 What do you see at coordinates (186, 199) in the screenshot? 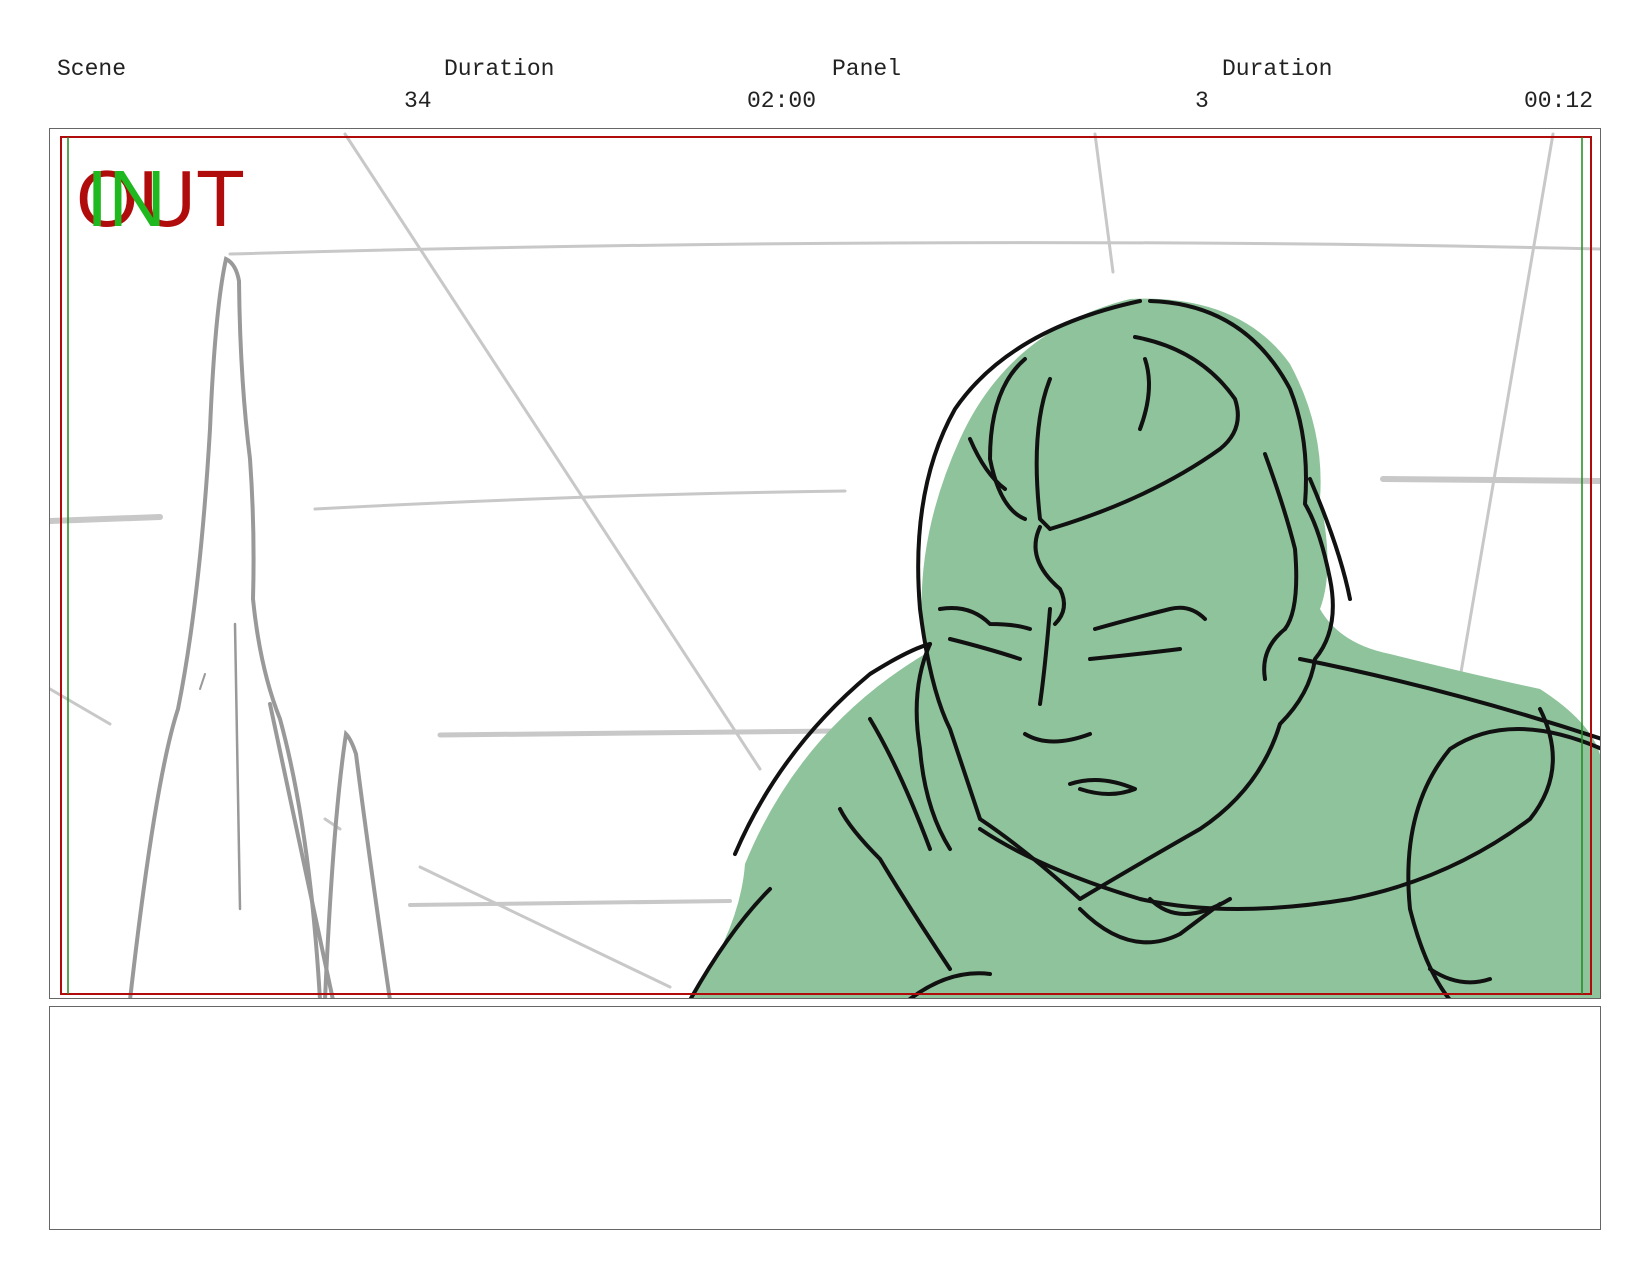
I see `in-out-marker: OUT IN` at bounding box center [186, 199].